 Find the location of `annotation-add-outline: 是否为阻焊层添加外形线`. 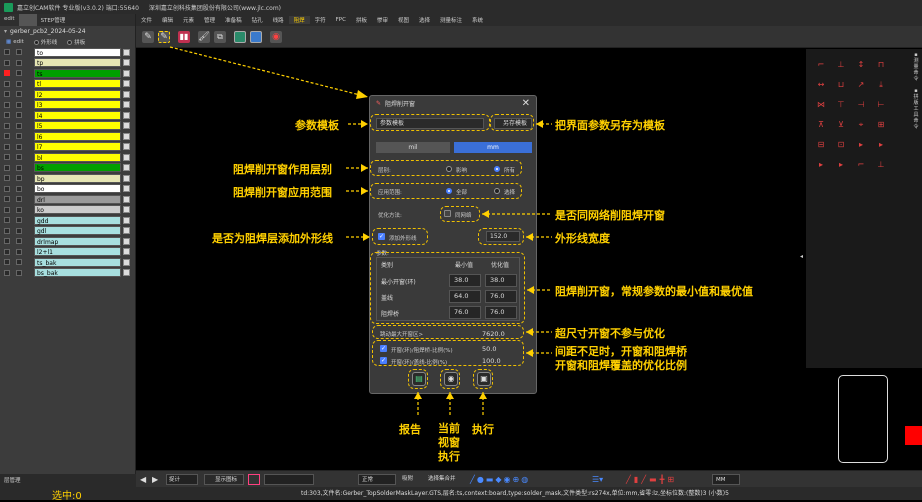

annotation-add-outline: 是否为阻焊层添加外形线 is located at coordinates (272, 238).